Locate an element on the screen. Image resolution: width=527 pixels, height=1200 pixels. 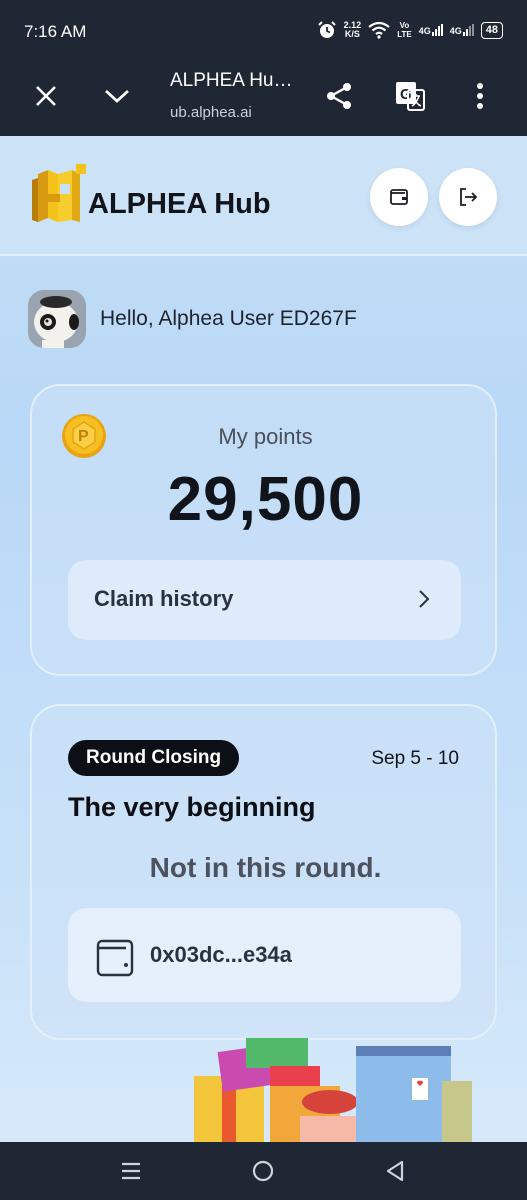
signal-2-label: 4G is located at coordinates (455, 31).